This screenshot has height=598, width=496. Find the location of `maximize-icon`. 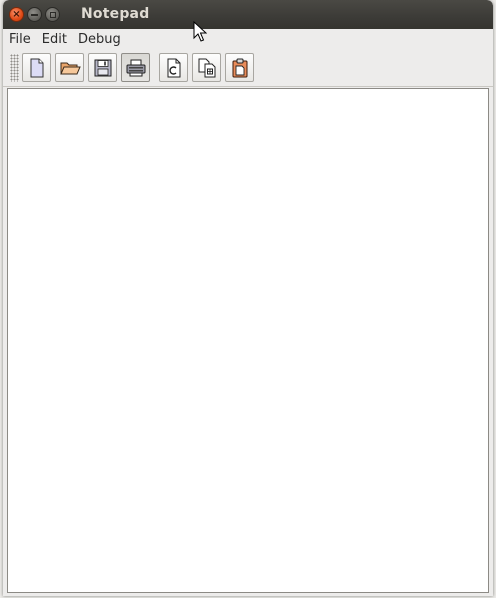

maximize-icon is located at coordinates (52, 14).